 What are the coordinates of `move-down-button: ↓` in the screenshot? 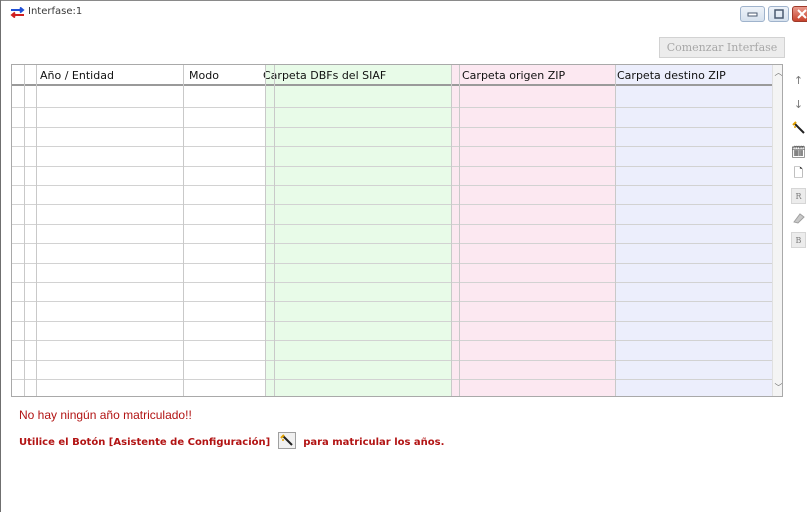 It's located at (798, 104).